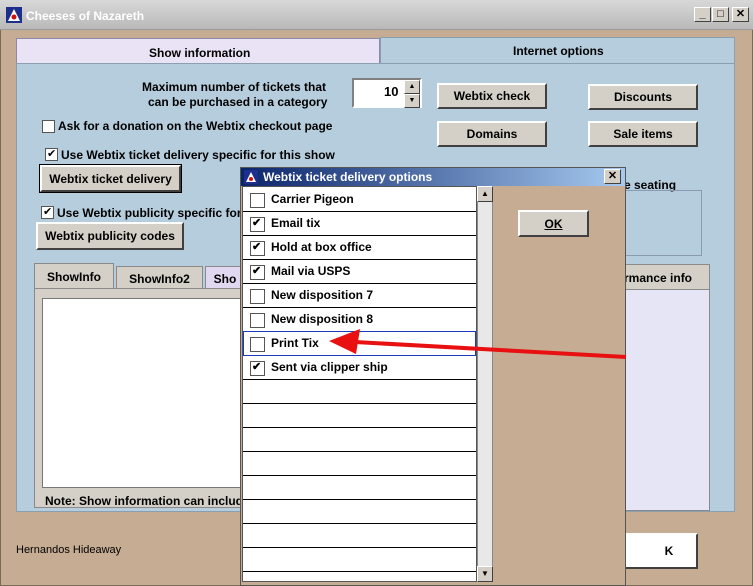 The image size is (753, 586). Describe the element at coordinates (478, 344) in the screenshot. I see `annotation-arrow` at that location.